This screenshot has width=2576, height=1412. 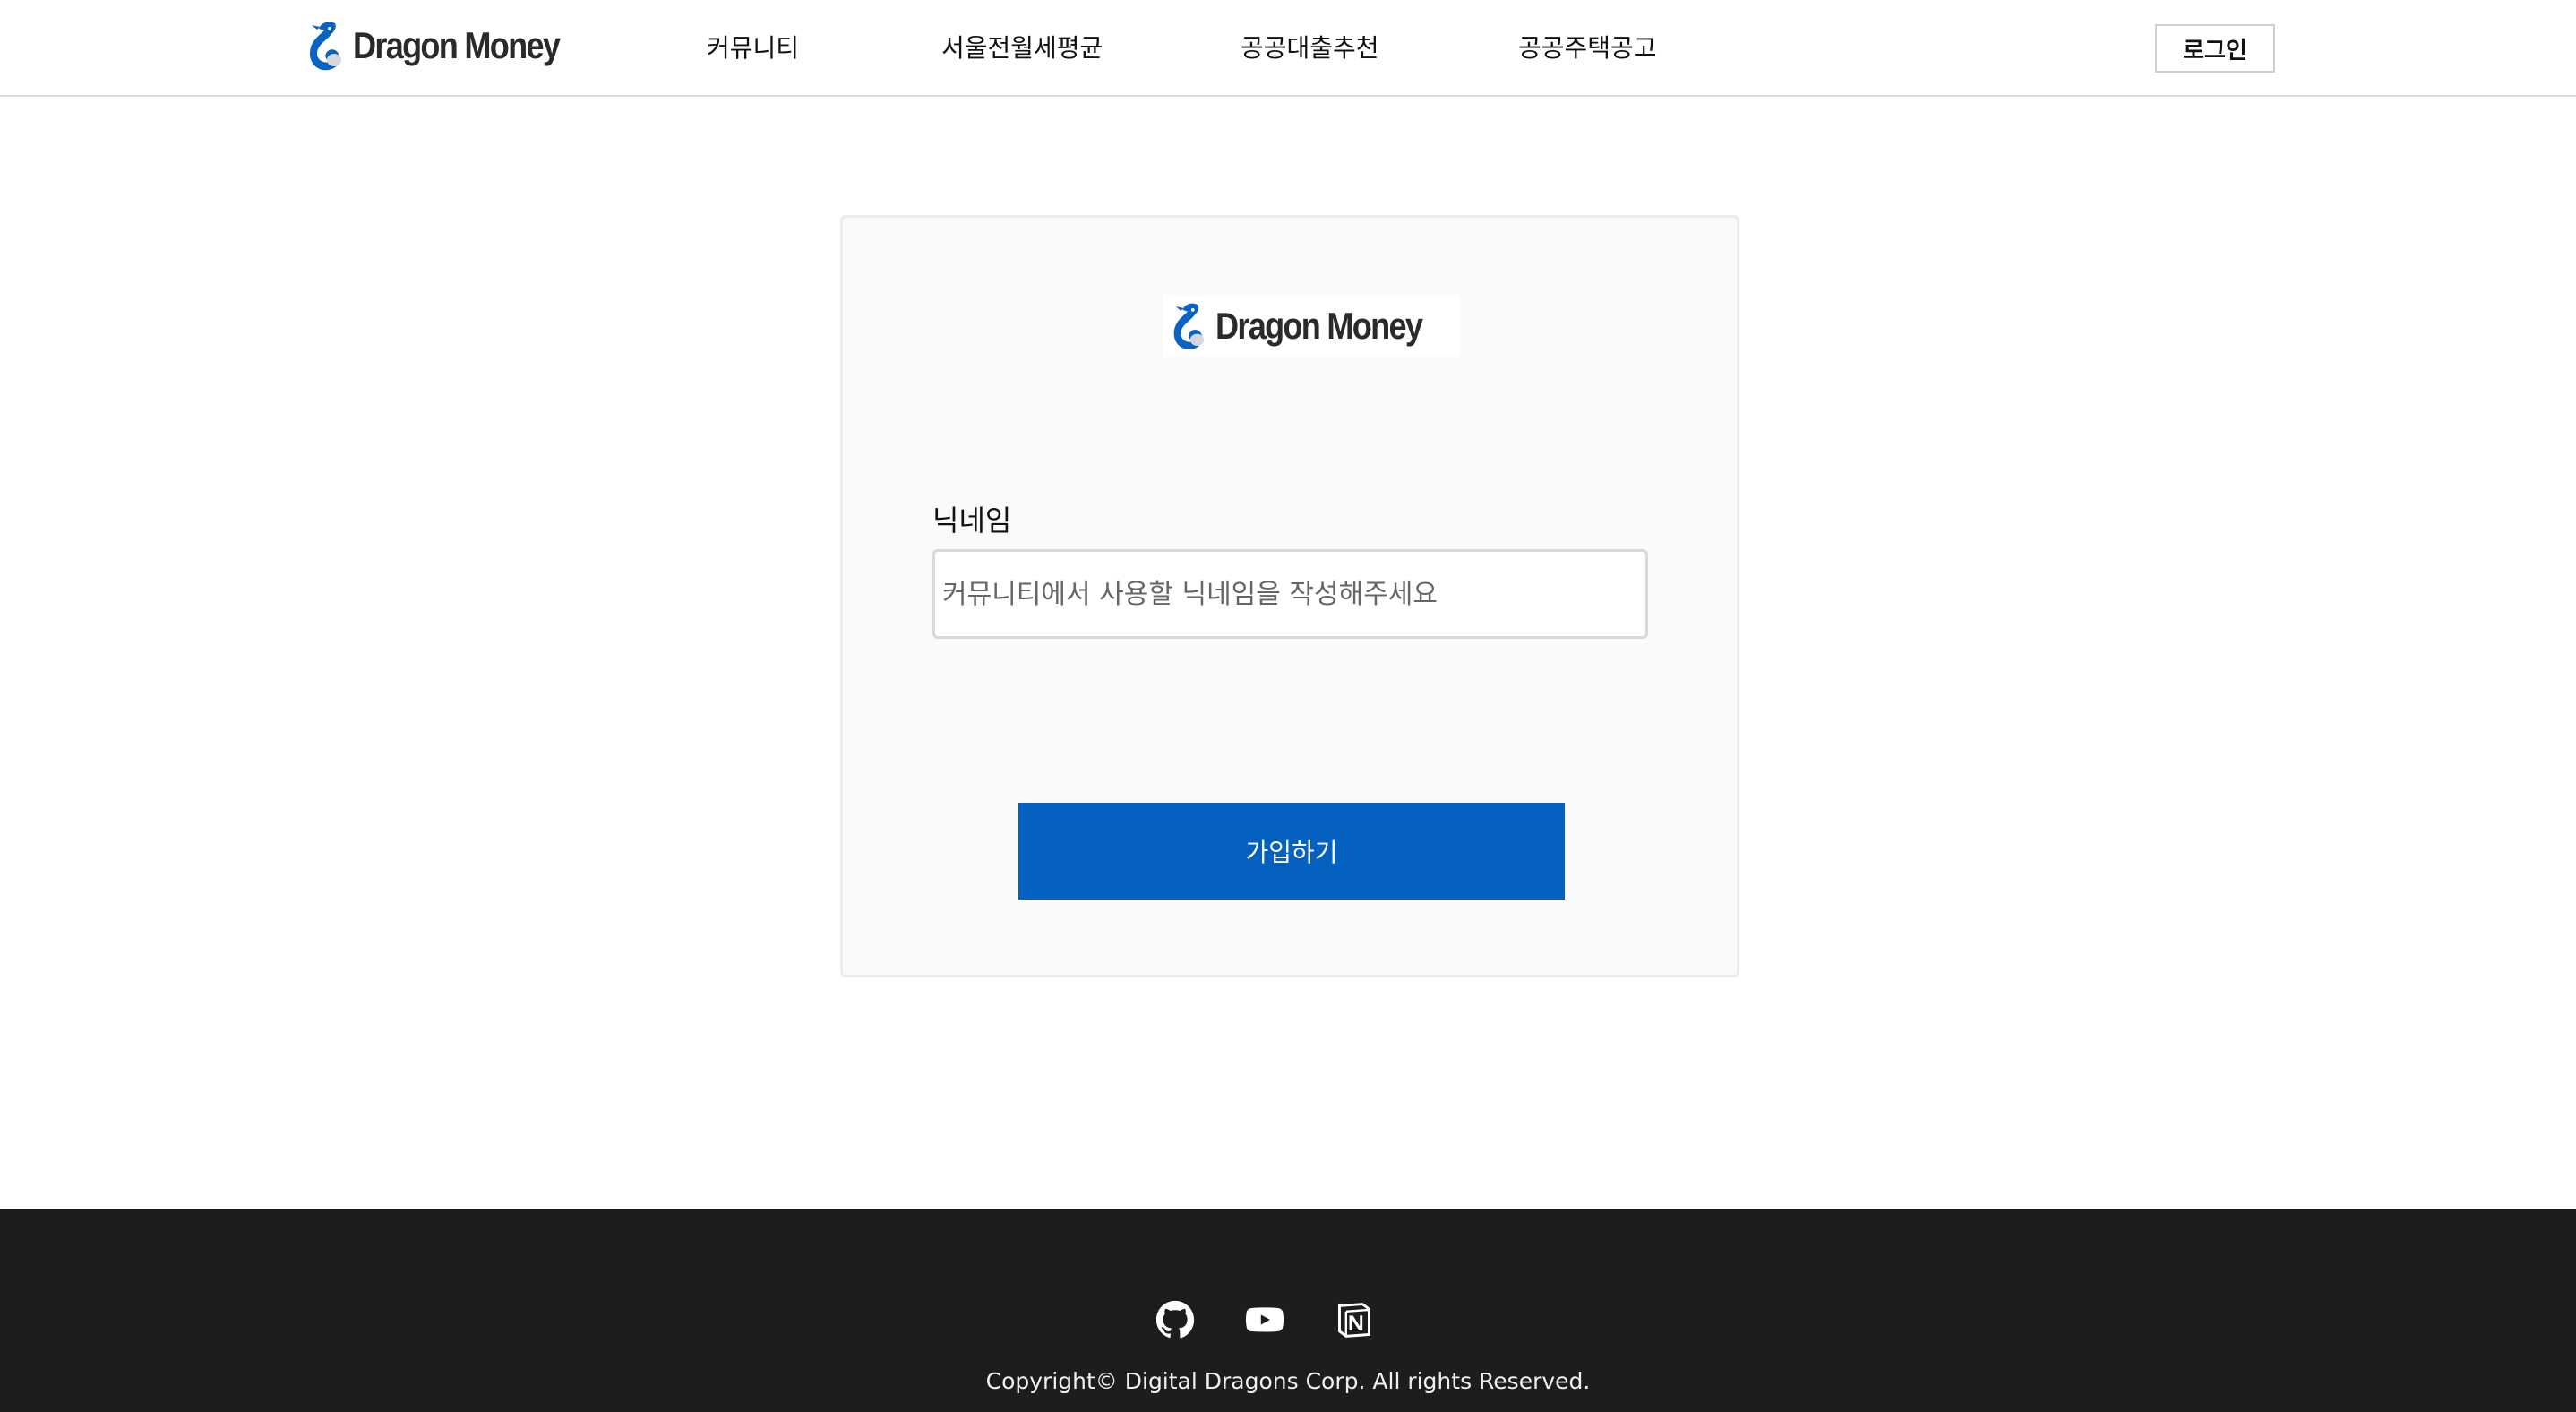 I want to click on nav-seoul-rent-average: 서울전월세평균, so click(x=1022, y=47).